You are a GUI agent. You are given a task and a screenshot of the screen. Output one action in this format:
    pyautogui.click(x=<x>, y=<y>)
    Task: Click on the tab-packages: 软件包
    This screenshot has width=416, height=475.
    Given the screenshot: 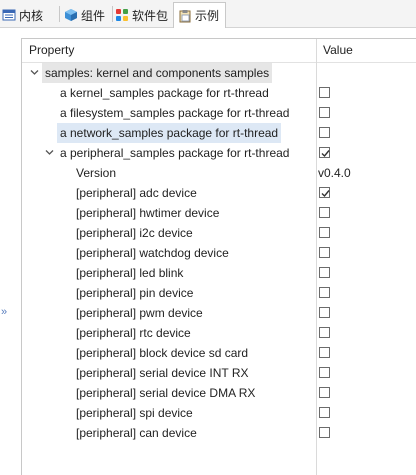 What is the action you would take?
    pyautogui.click(x=141, y=15)
    